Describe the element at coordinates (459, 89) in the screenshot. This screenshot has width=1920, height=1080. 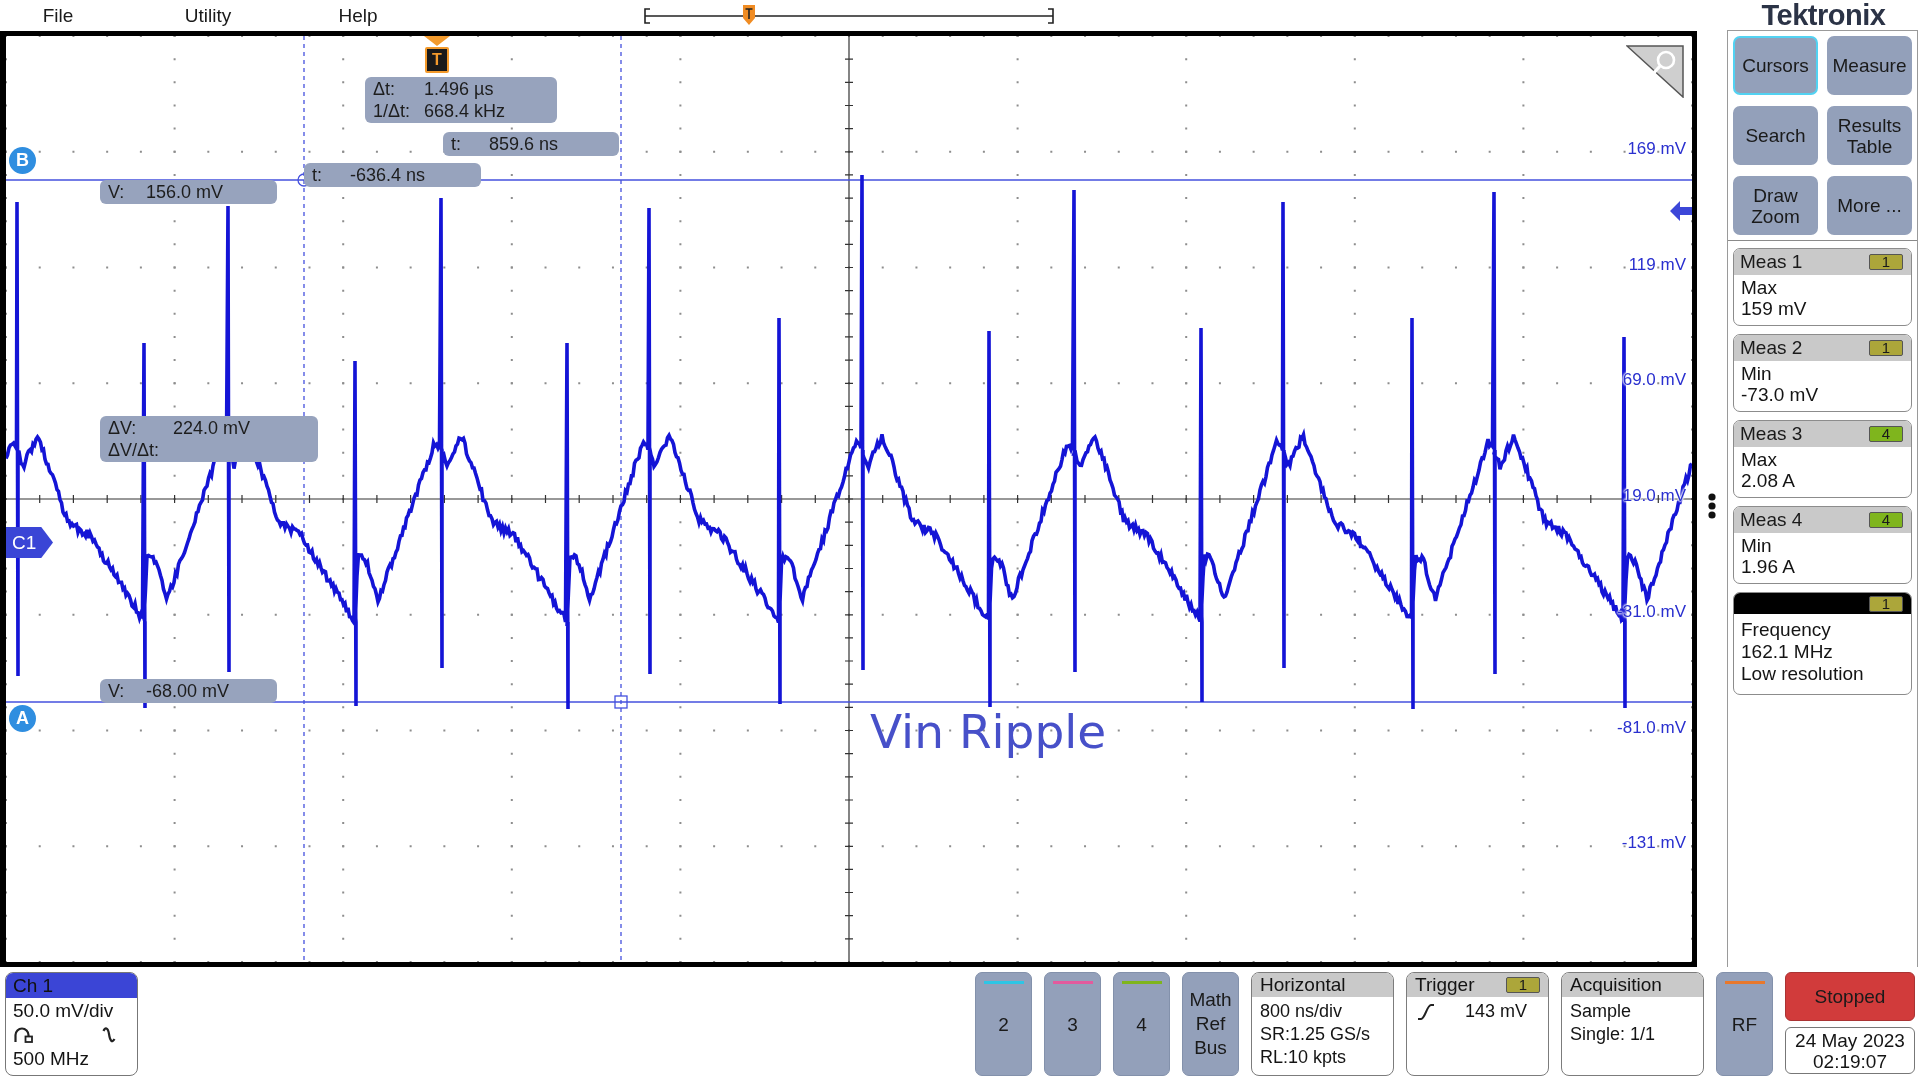
I see `readout-value: 1.496 µs` at that location.